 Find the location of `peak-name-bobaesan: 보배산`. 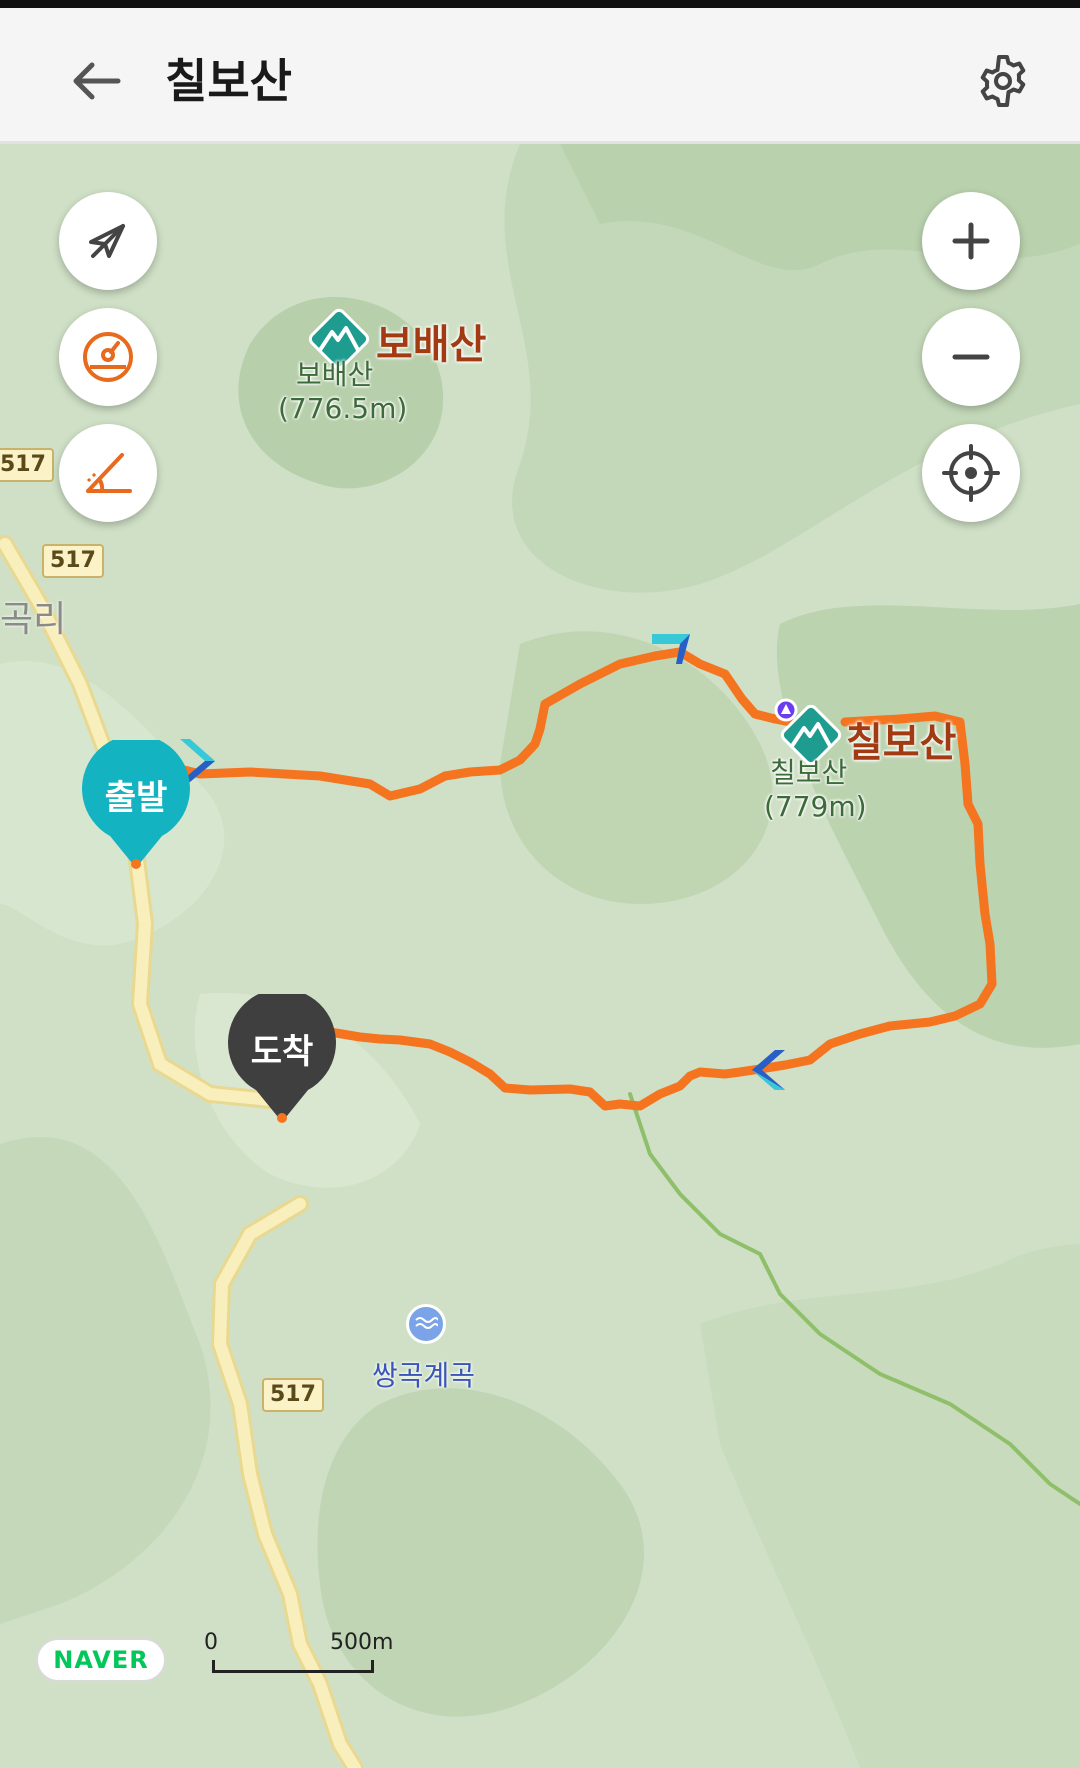

peak-name-bobaesan: 보배산 is located at coordinates (335, 374).